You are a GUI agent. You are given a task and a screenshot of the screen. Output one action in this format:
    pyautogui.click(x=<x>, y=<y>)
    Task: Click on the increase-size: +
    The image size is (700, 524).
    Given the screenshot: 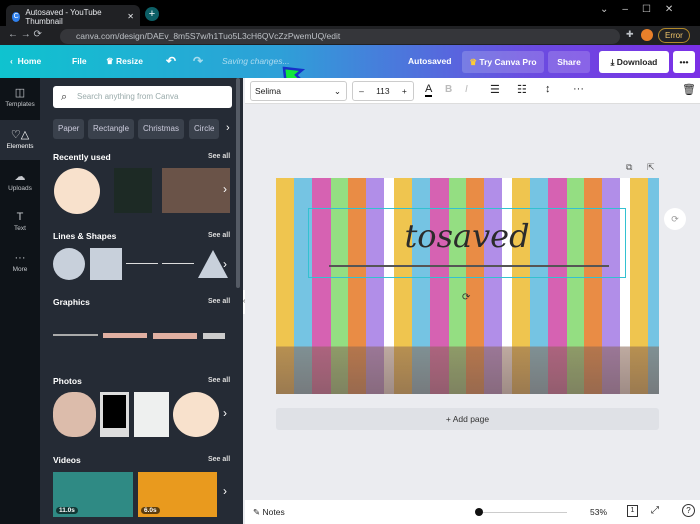 What is the action you would take?
    pyautogui.click(x=404, y=91)
    